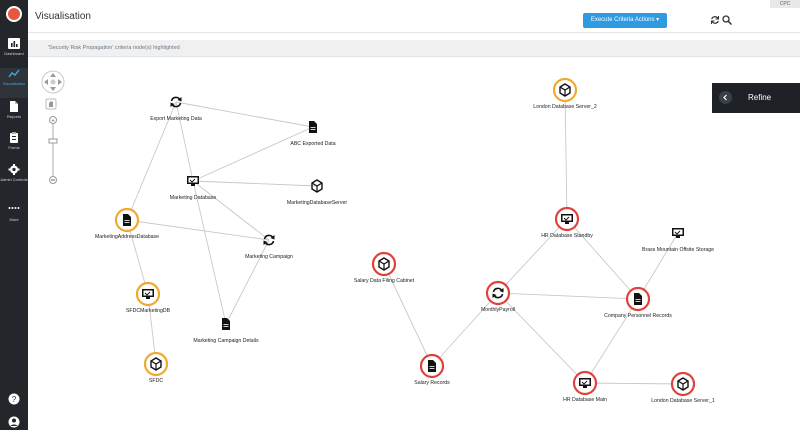 This screenshot has width=800, height=433. I want to click on graph-node-sfdcdb: SFDCMarketingDB, so click(148, 297).